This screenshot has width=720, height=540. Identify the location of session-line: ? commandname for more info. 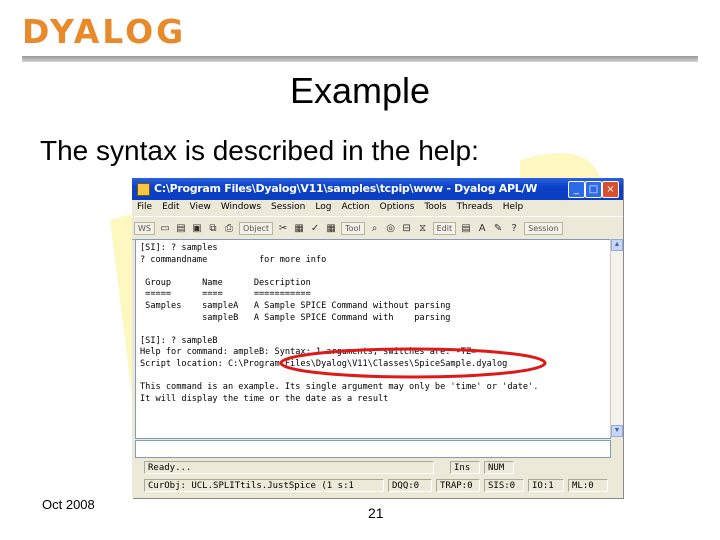
(233, 259).